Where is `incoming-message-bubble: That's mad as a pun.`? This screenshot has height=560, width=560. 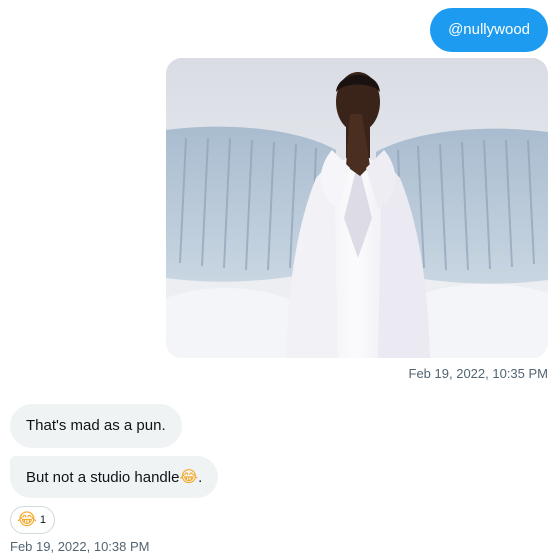 incoming-message-bubble: That's mad as a pun. is located at coordinates (96, 426).